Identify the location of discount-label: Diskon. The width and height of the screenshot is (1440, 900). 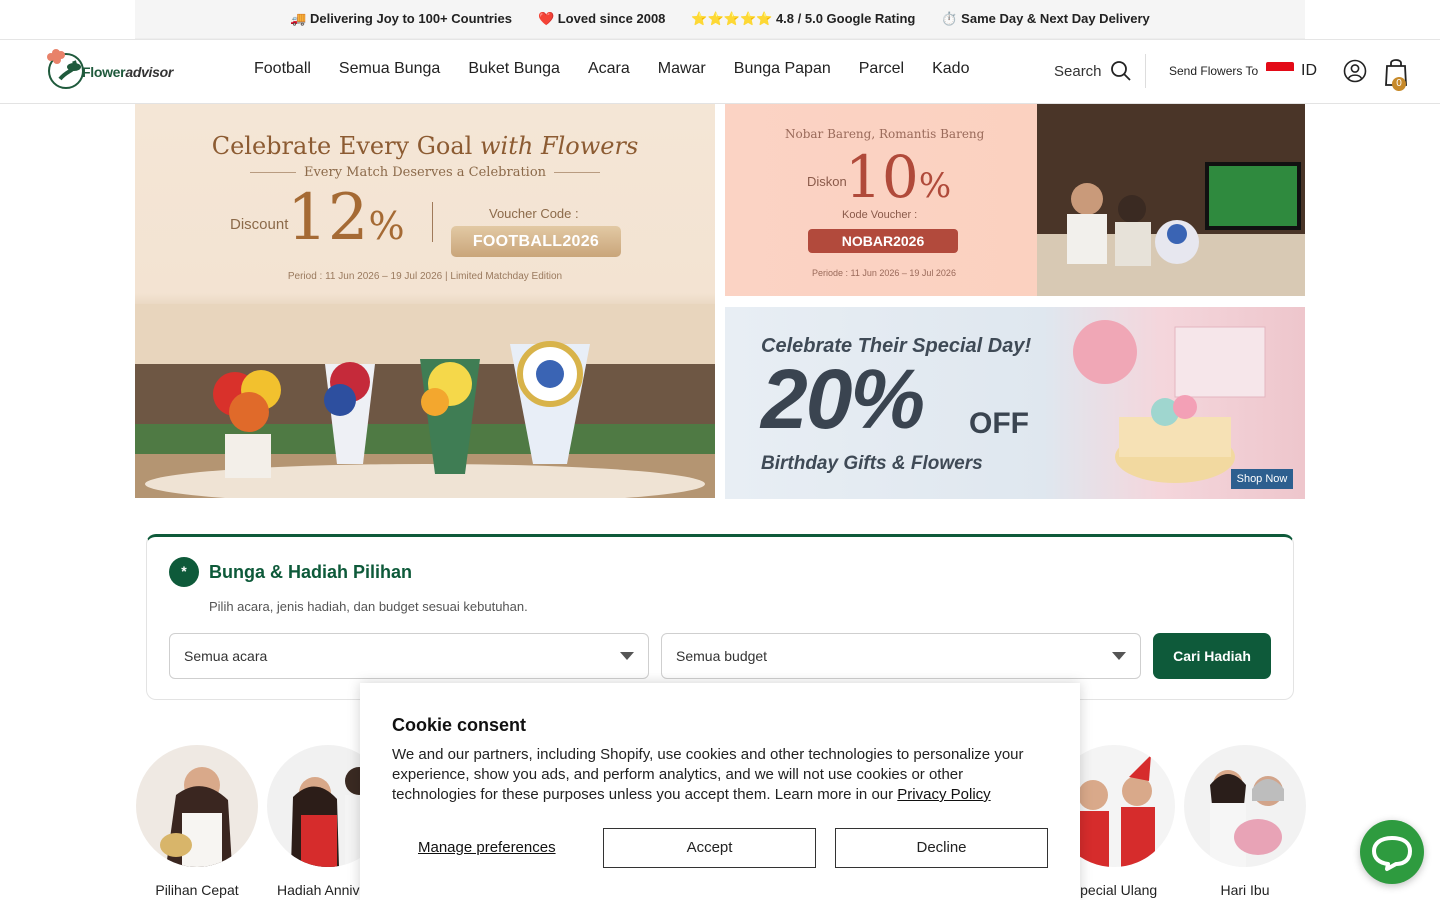
(827, 181).